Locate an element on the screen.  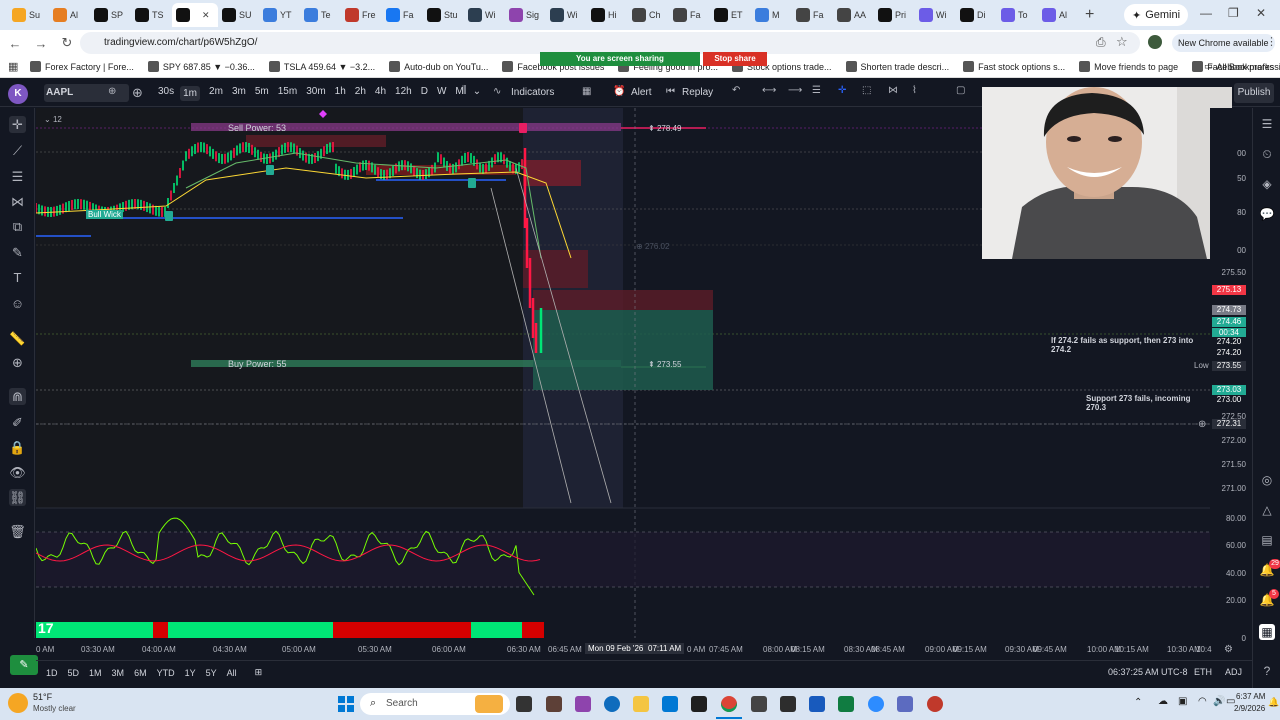
date-range-icon: ⊞ is located at coordinates (259, 672).